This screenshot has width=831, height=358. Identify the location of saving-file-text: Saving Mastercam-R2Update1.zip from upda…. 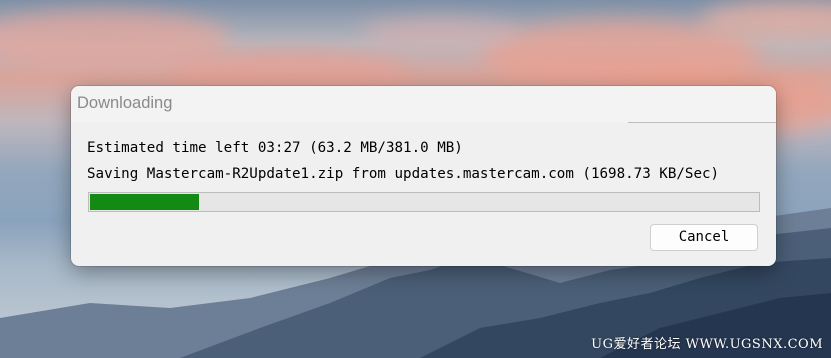
(403, 174).